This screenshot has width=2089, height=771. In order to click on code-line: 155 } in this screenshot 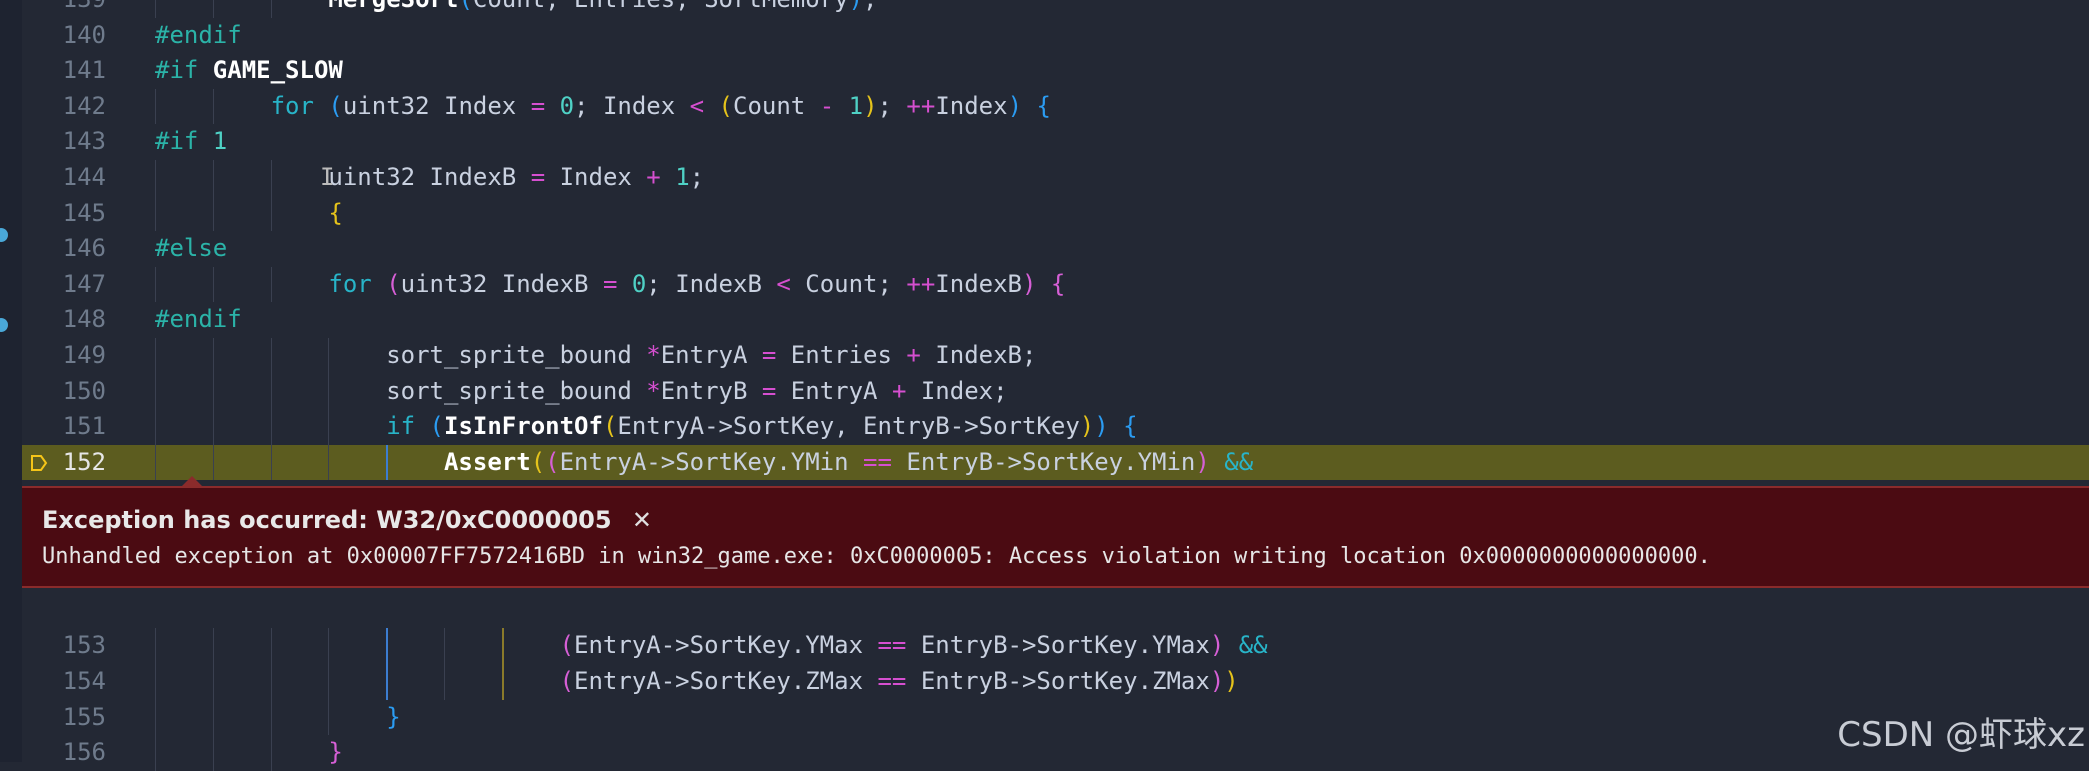, I will do `click(1055, 717)`.